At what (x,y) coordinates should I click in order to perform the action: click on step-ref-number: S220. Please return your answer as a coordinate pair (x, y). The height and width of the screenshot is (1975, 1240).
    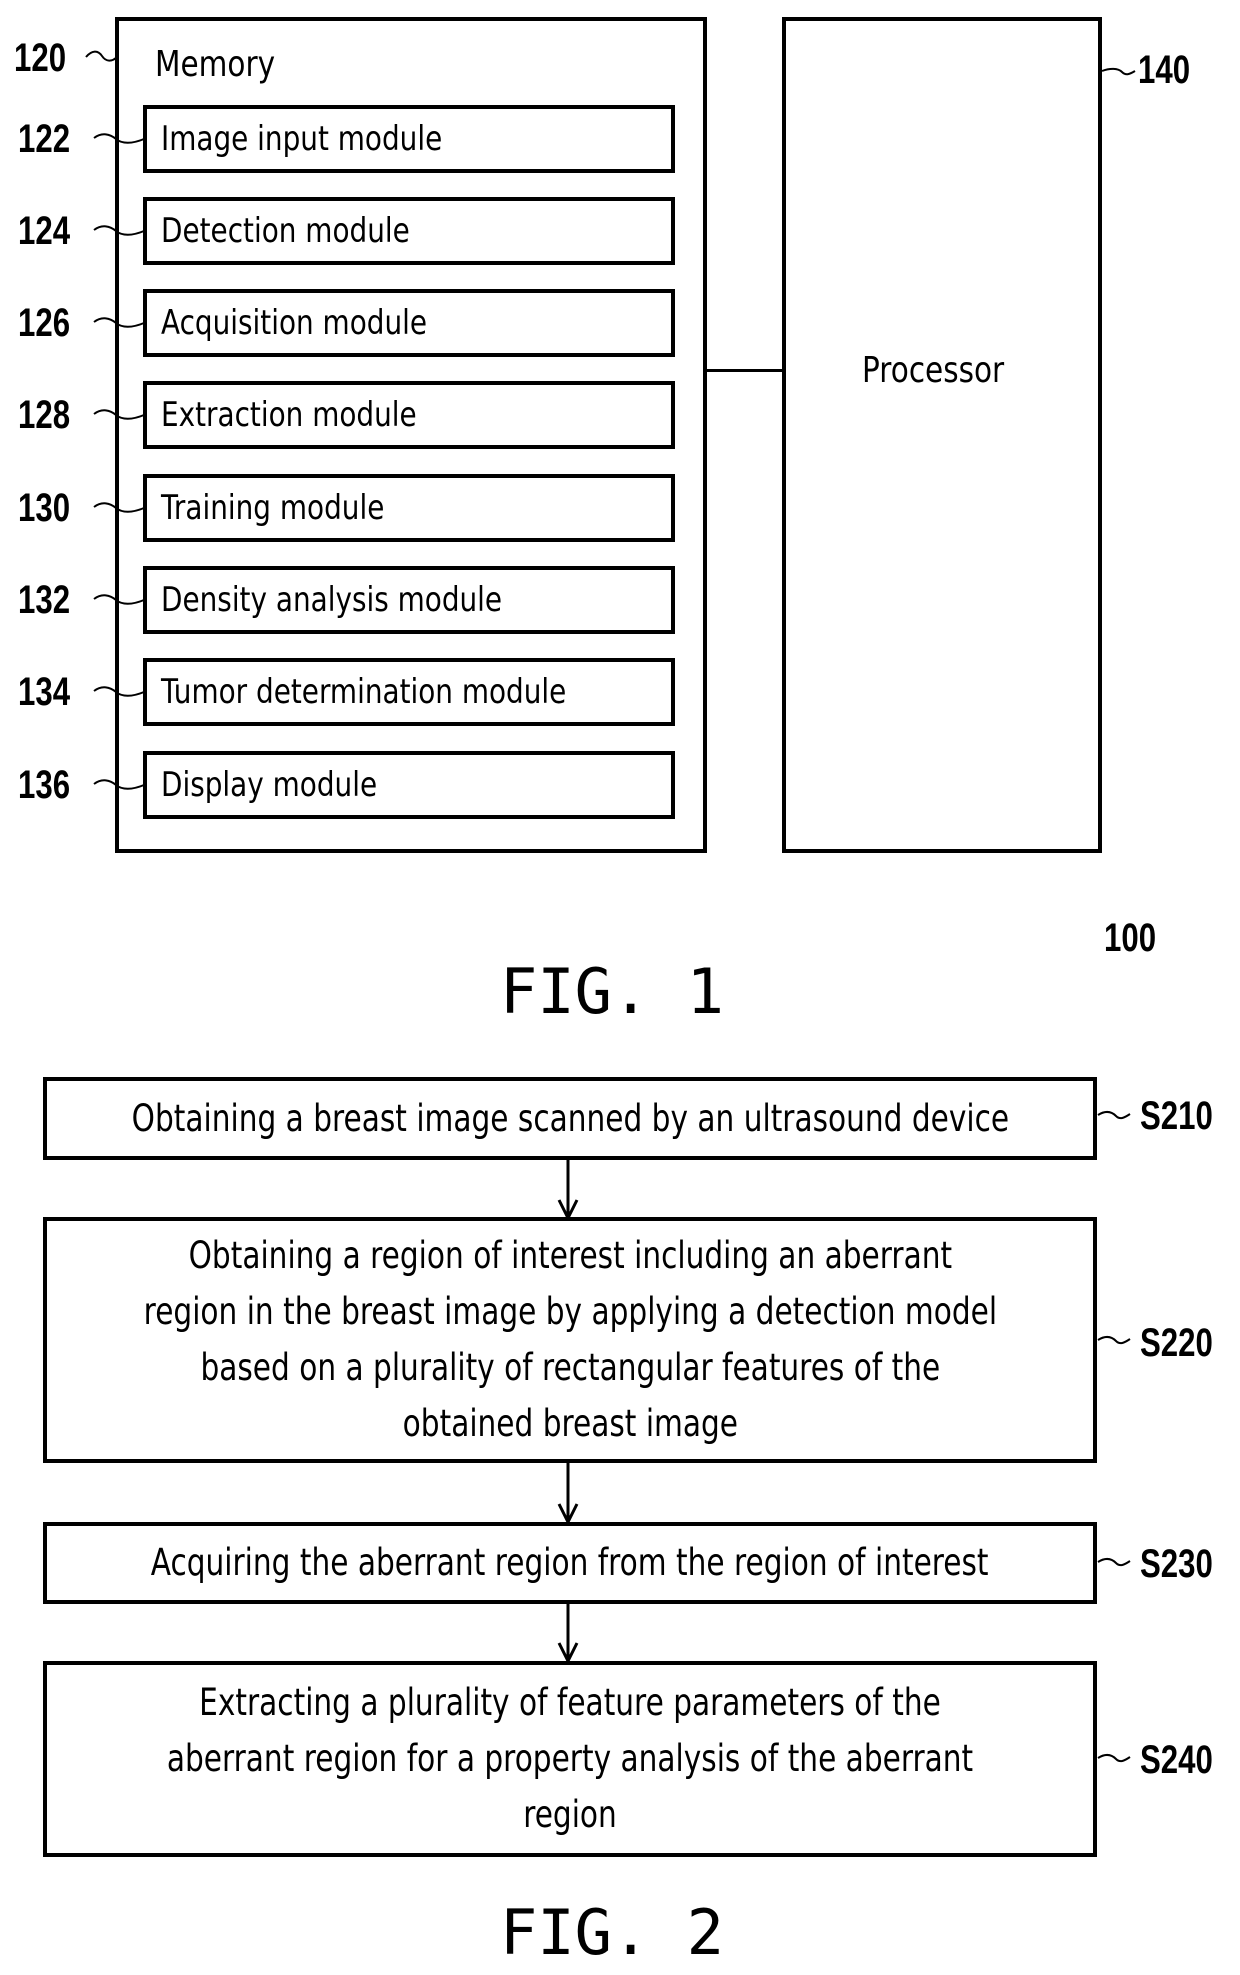
    Looking at the image, I should click on (1176, 1343).